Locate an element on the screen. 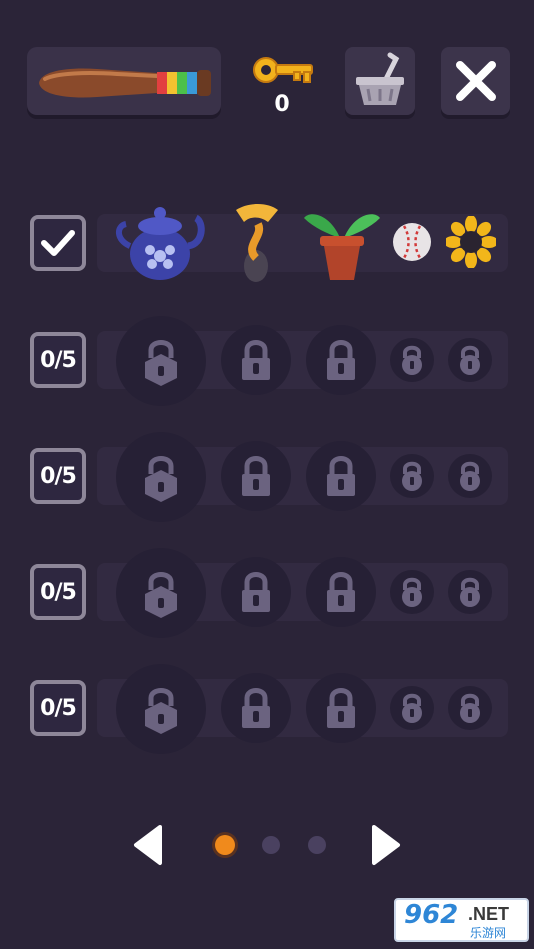  potted-plant-icon is located at coordinates (342, 244).